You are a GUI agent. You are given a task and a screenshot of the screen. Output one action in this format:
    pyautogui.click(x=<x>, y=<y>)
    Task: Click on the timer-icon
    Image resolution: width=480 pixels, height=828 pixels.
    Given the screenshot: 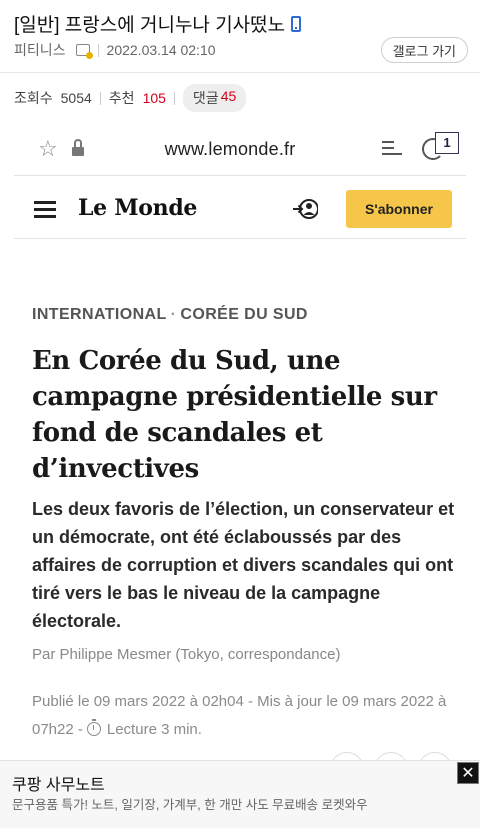 What is the action you would take?
    pyautogui.click(x=93, y=727)
    